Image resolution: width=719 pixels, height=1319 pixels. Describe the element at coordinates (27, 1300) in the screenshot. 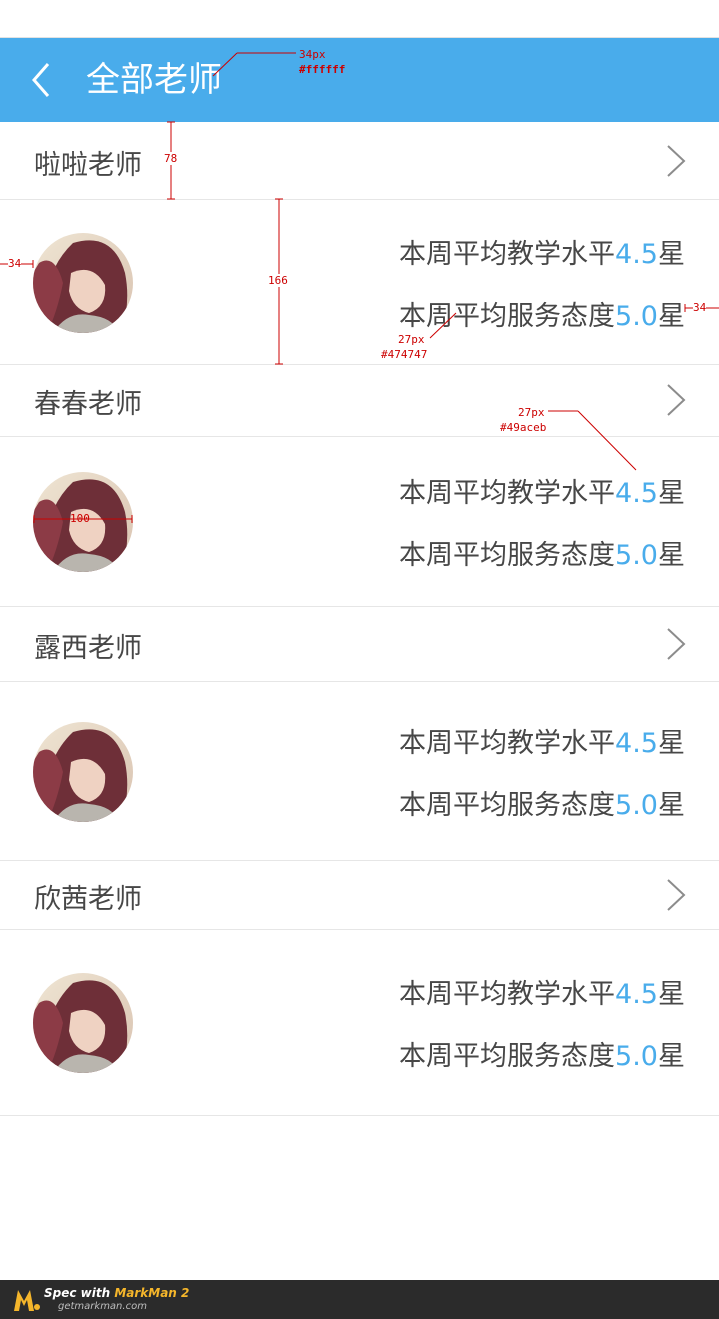

I see `markman-logo-icon` at that location.